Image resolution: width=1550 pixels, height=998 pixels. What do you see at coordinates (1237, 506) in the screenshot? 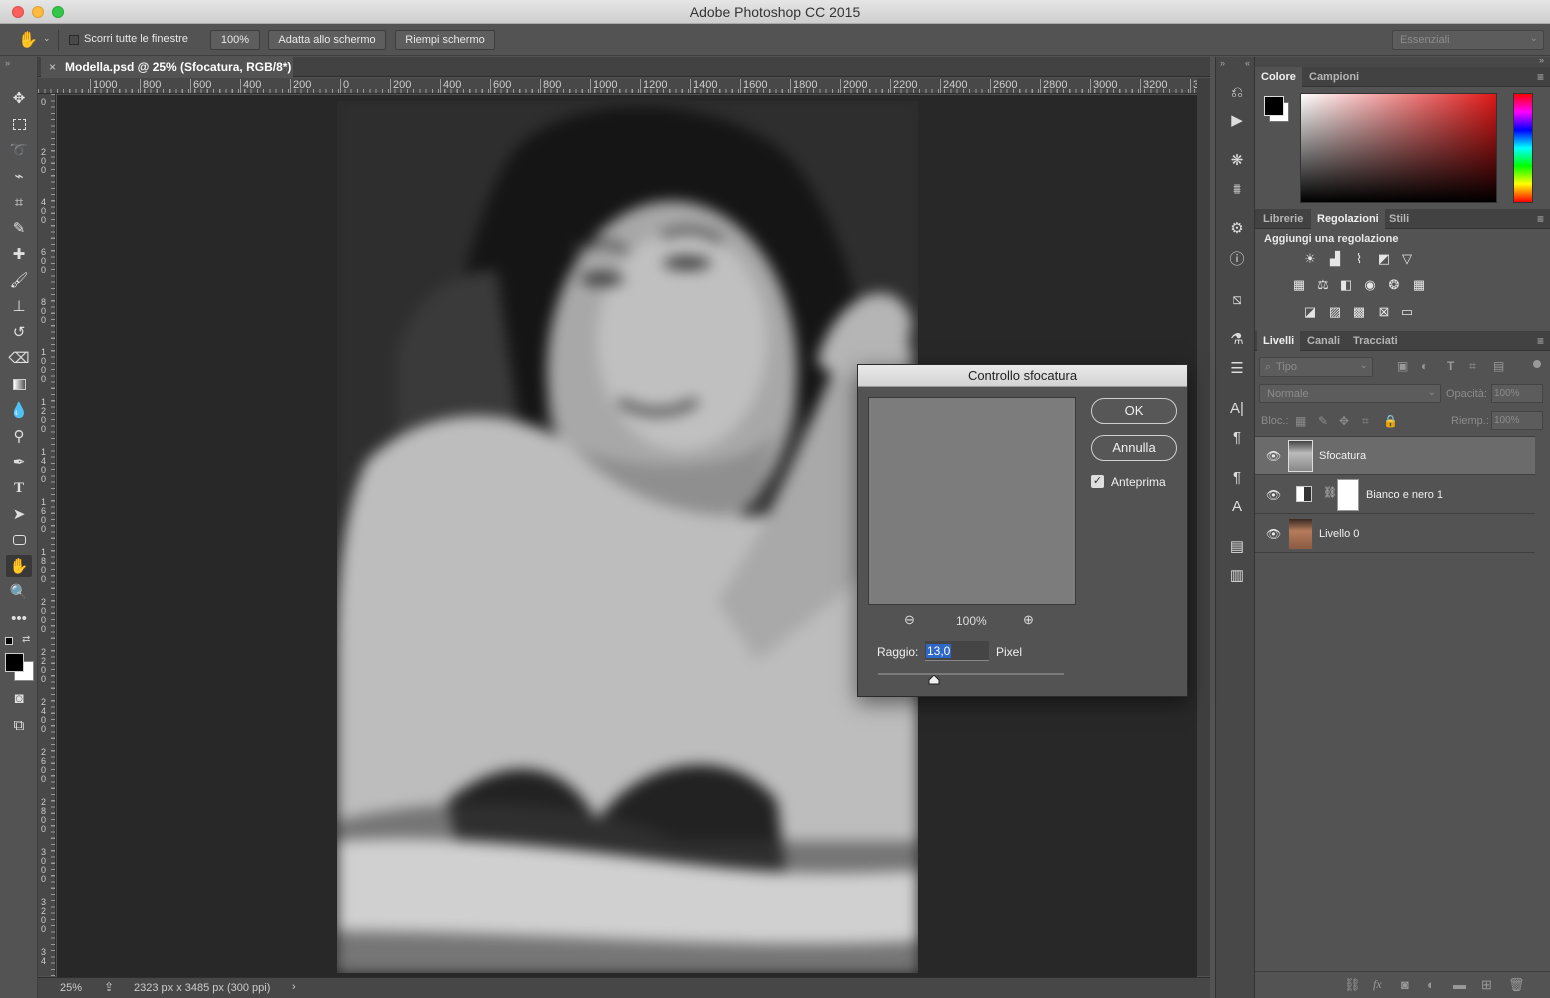
I see `character-styles-icon: A` at bounding box center [1237, 506].